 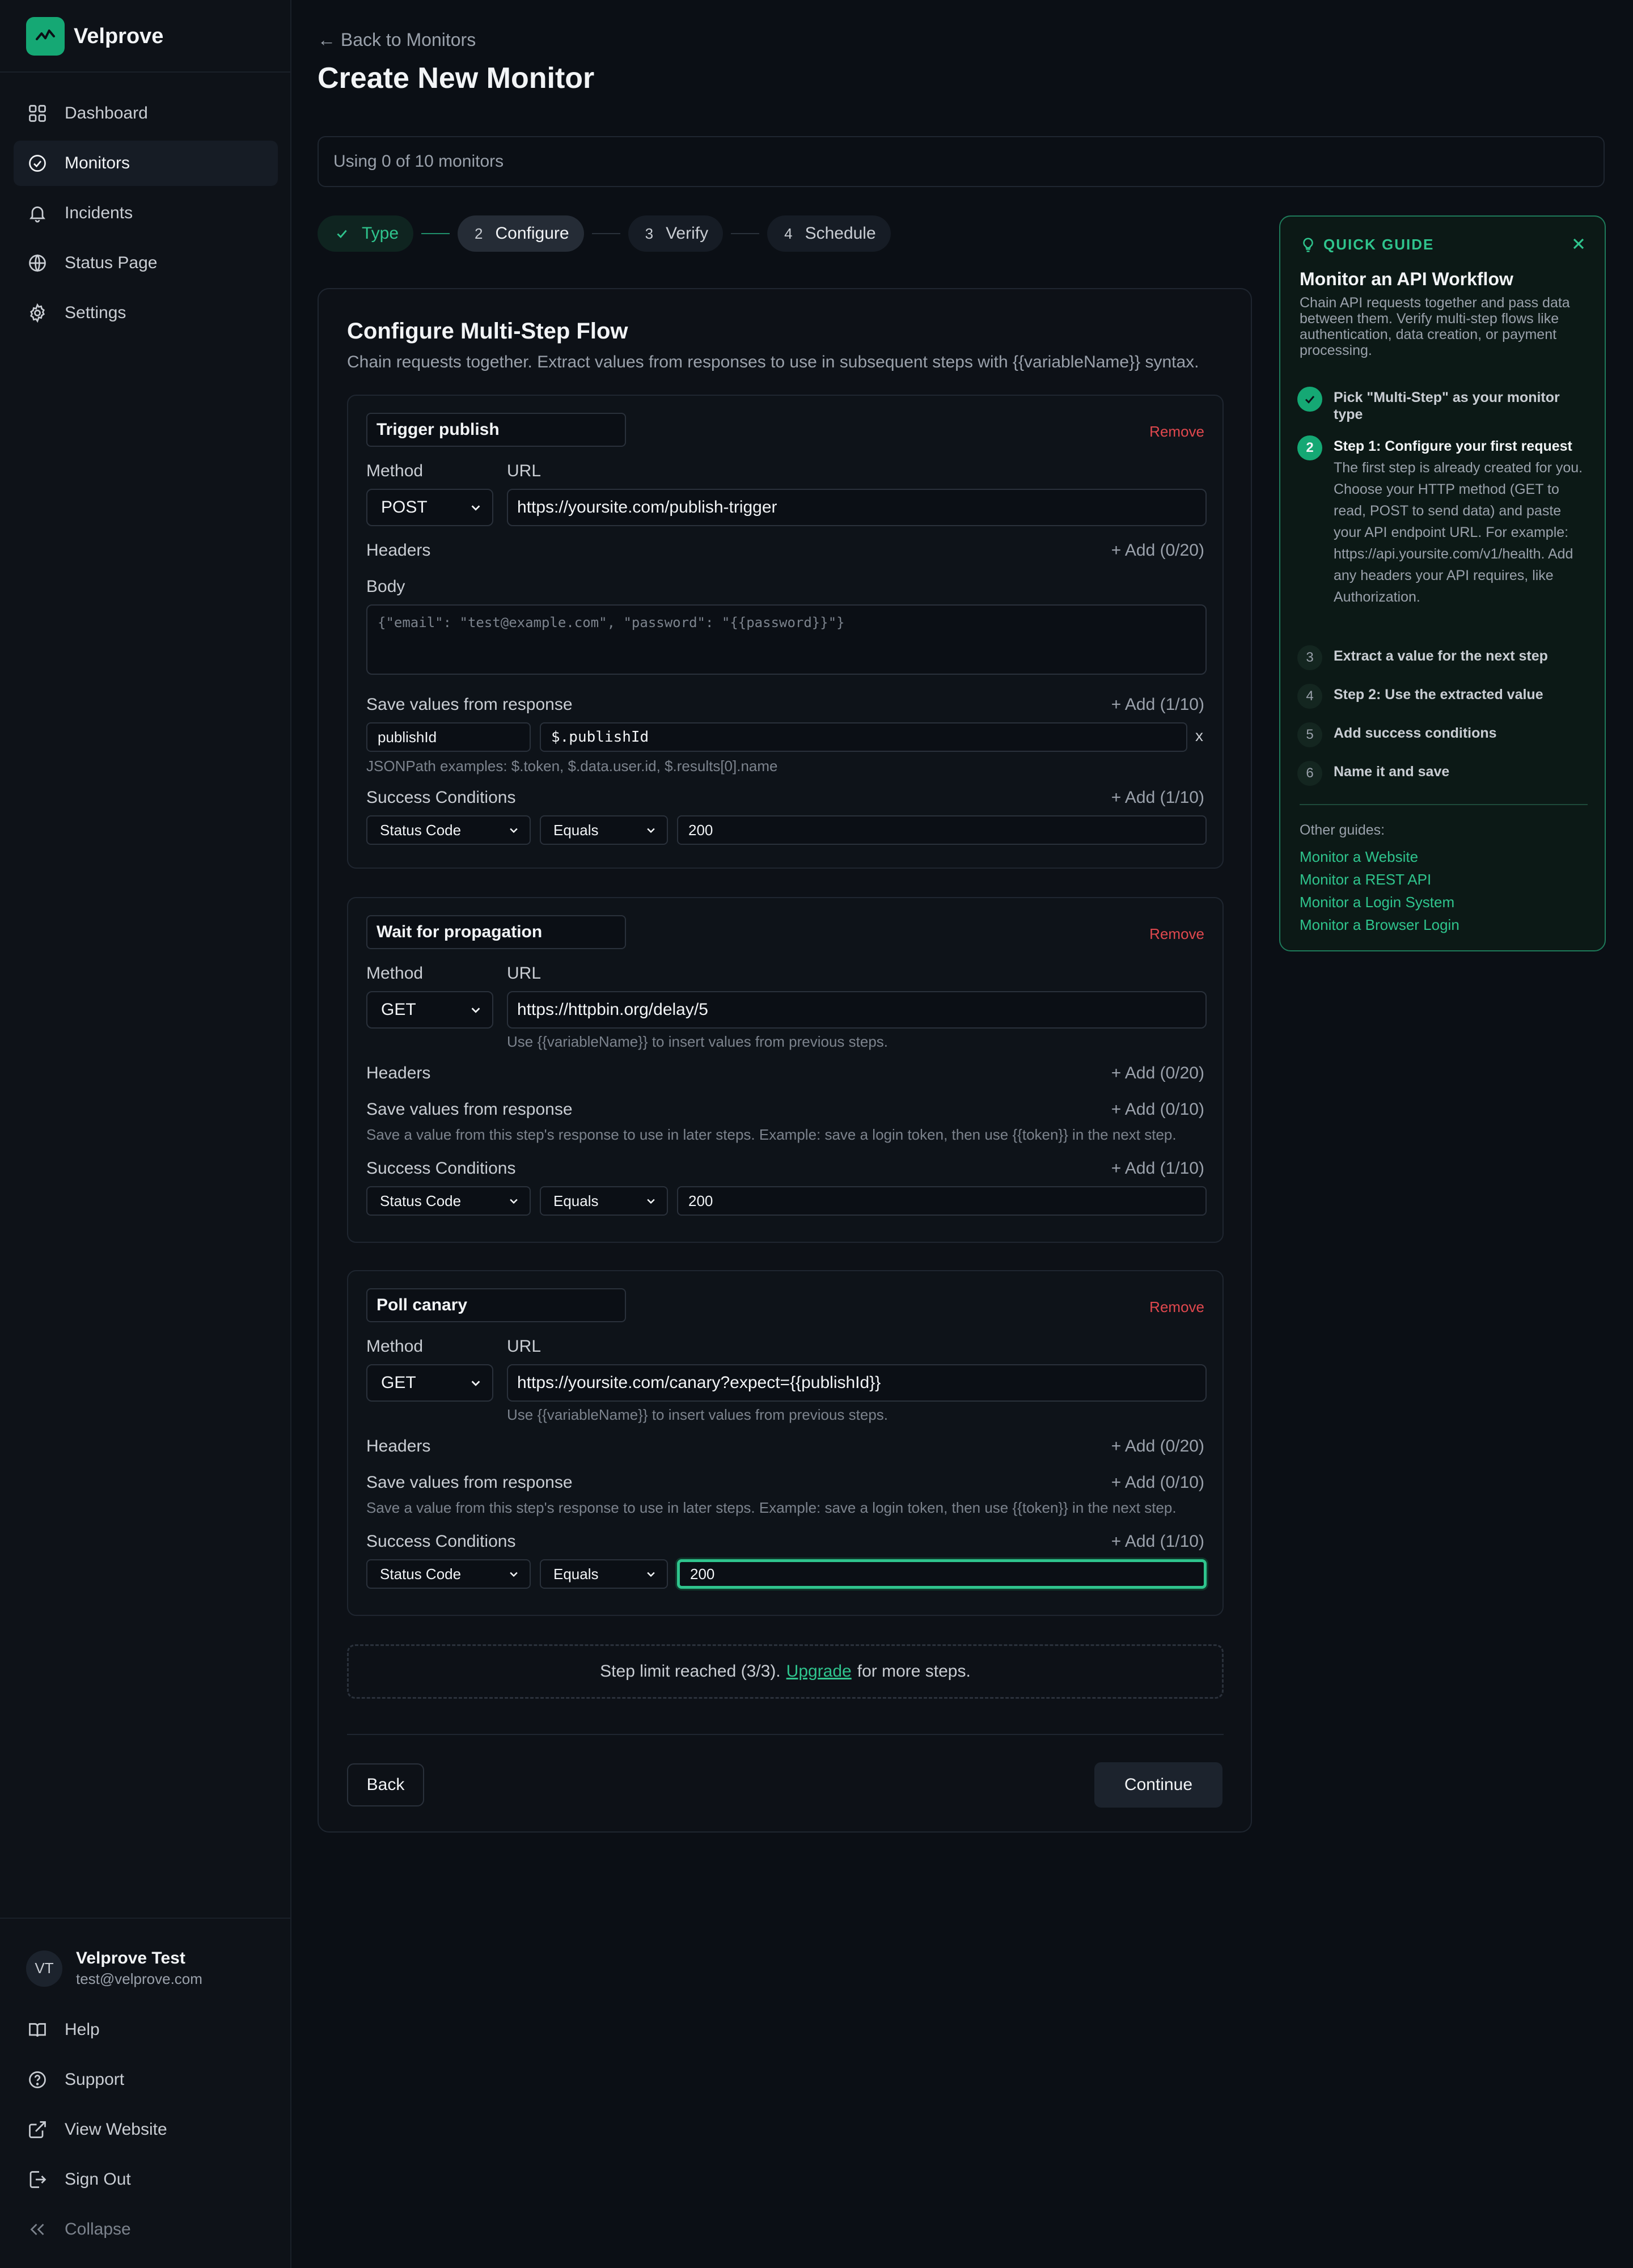 I want to click on continue-button: Continue, so click(x=1158, y=1785).